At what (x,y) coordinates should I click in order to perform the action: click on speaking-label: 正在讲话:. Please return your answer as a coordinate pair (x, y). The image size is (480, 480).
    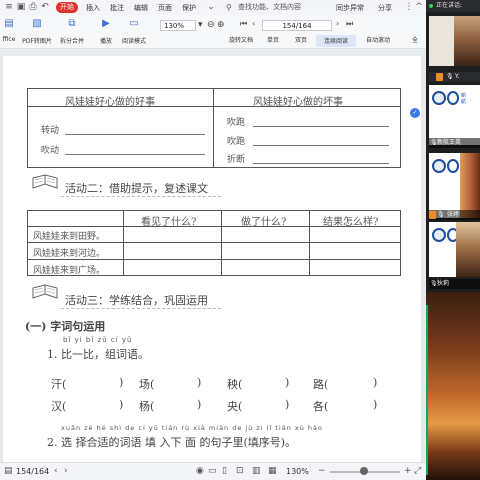
    Looking at the image, I should click on (449, 5).